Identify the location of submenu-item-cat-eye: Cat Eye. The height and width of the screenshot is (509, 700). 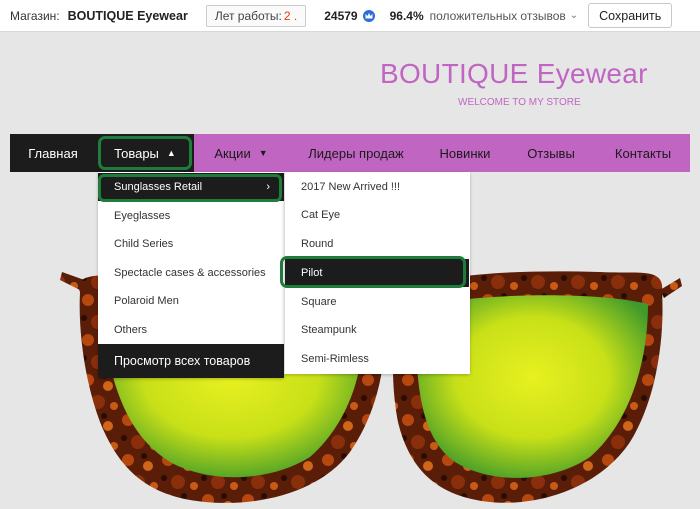
(377, 215).